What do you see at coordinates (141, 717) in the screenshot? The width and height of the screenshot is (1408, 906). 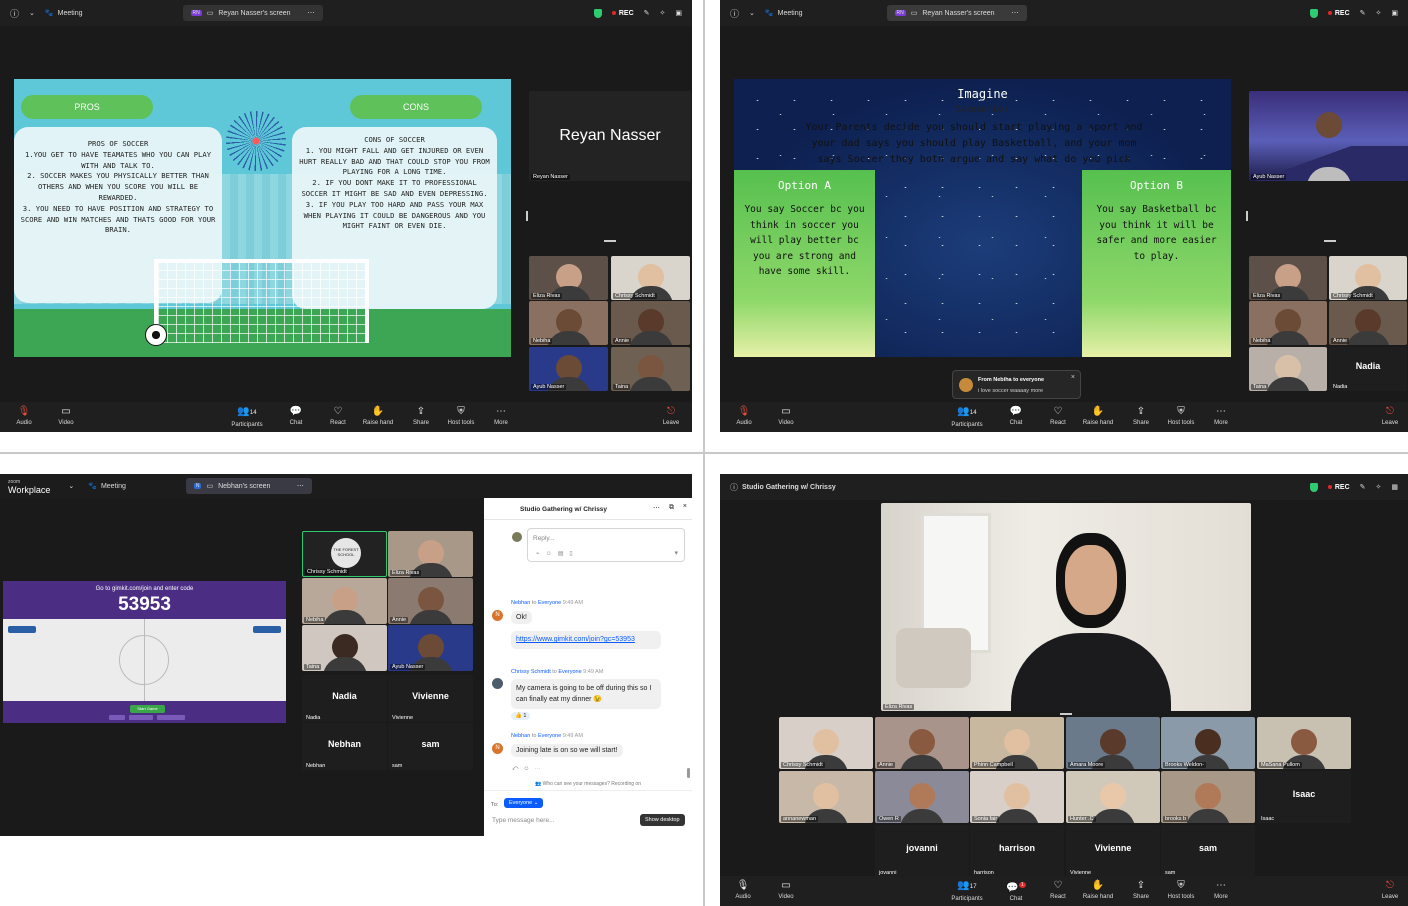 I see `gimkit-button` at bounding box center [141, 717].